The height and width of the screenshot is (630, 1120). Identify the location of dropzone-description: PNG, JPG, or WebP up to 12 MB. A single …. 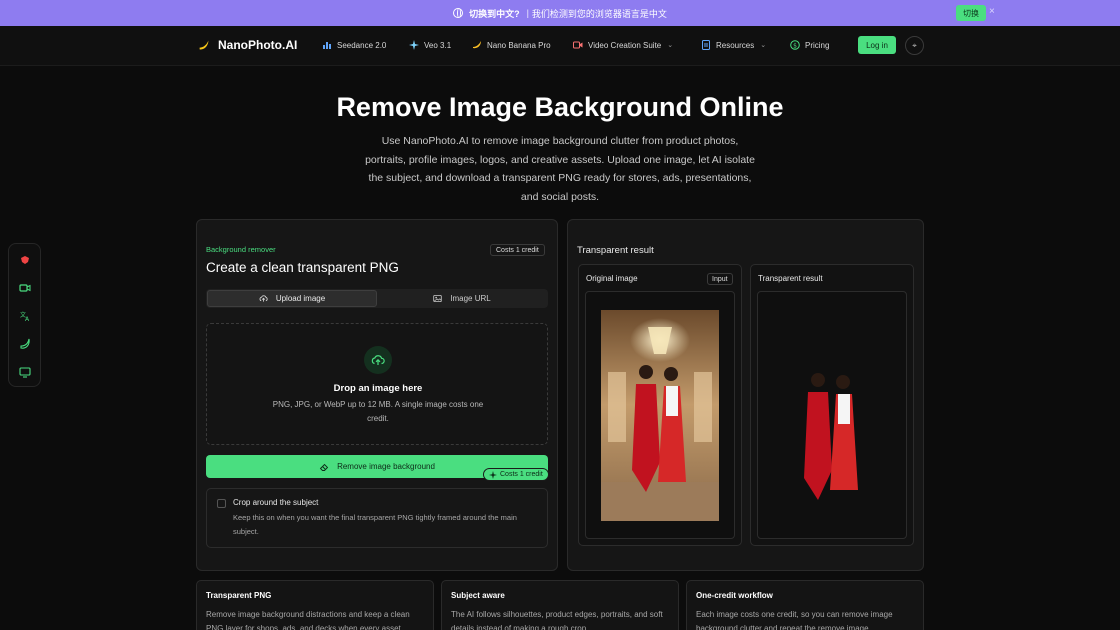
(378, 411).